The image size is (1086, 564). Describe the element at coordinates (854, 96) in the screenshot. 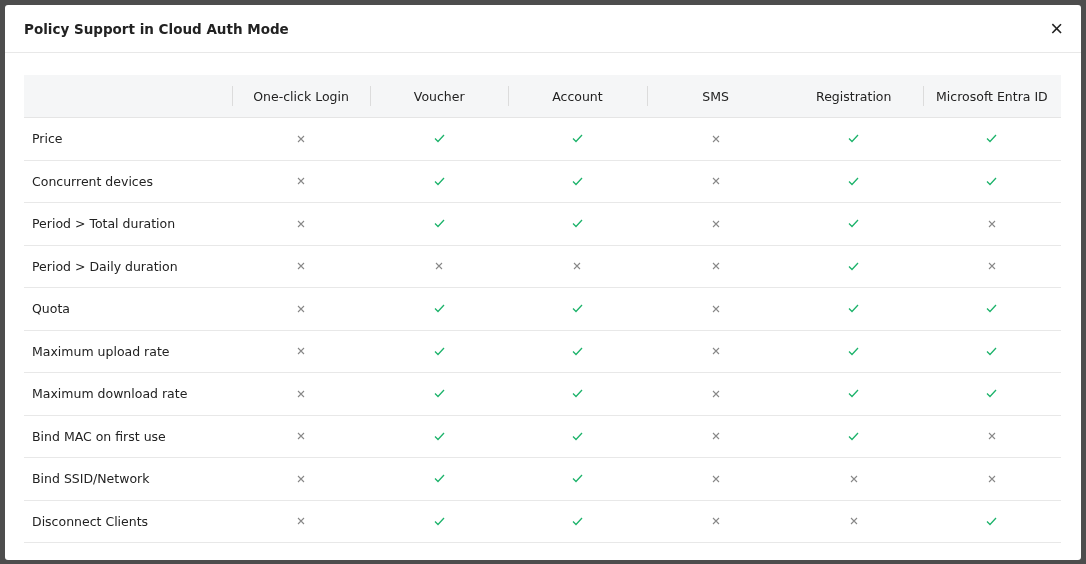

I see `column-header: Registration` at that location.